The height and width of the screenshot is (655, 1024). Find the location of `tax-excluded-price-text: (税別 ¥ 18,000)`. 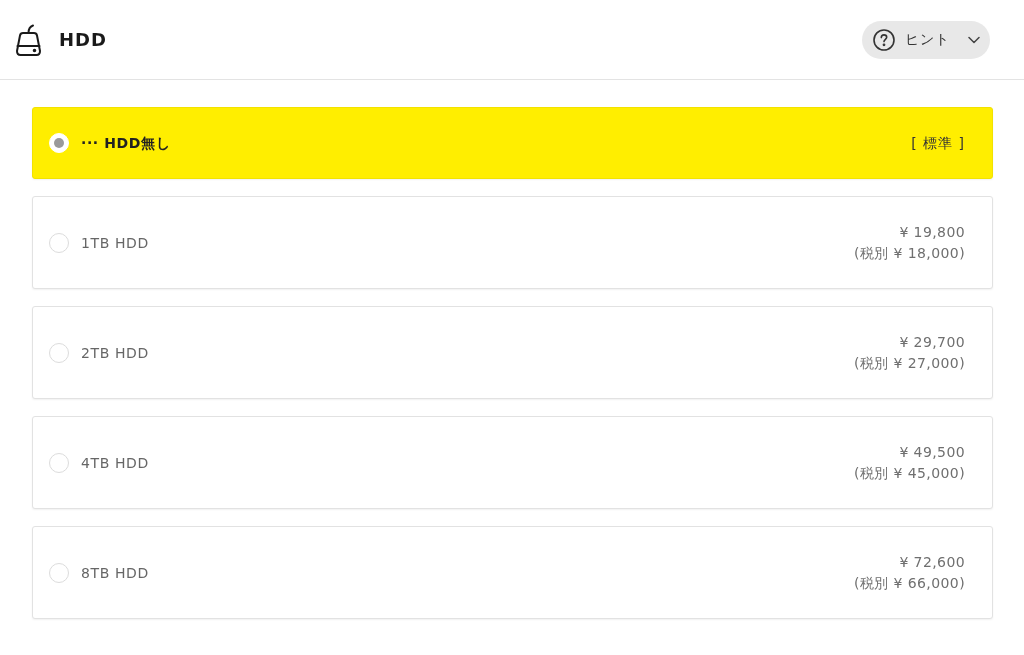

tax-excluded-price-text: (税別 ¥ 18,000) is located at coordinates (909, 253).